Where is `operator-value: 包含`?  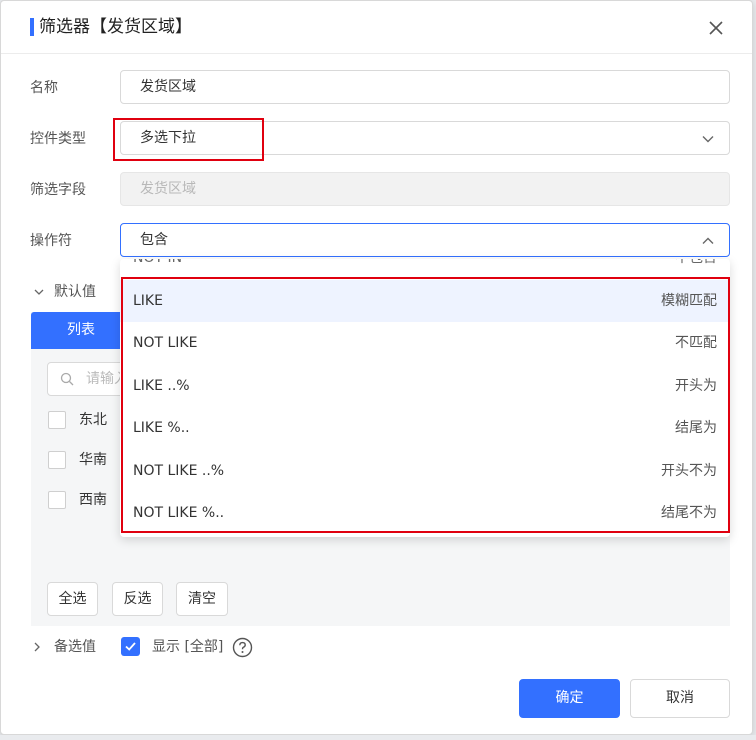
operator-value: 包含 is located at coordinates (154, 240).